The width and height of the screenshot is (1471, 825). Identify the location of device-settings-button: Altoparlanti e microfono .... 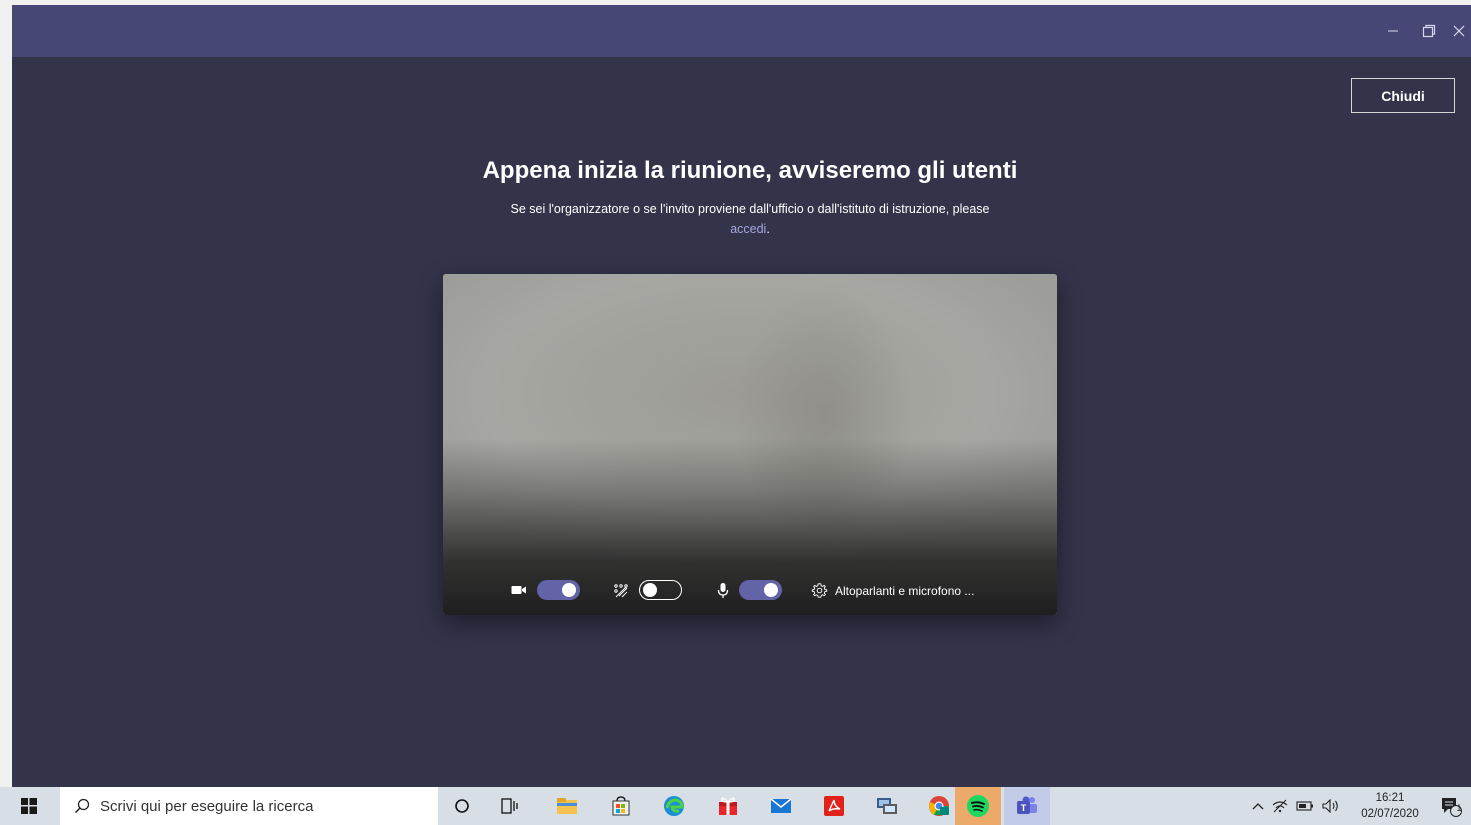
(892, 590).